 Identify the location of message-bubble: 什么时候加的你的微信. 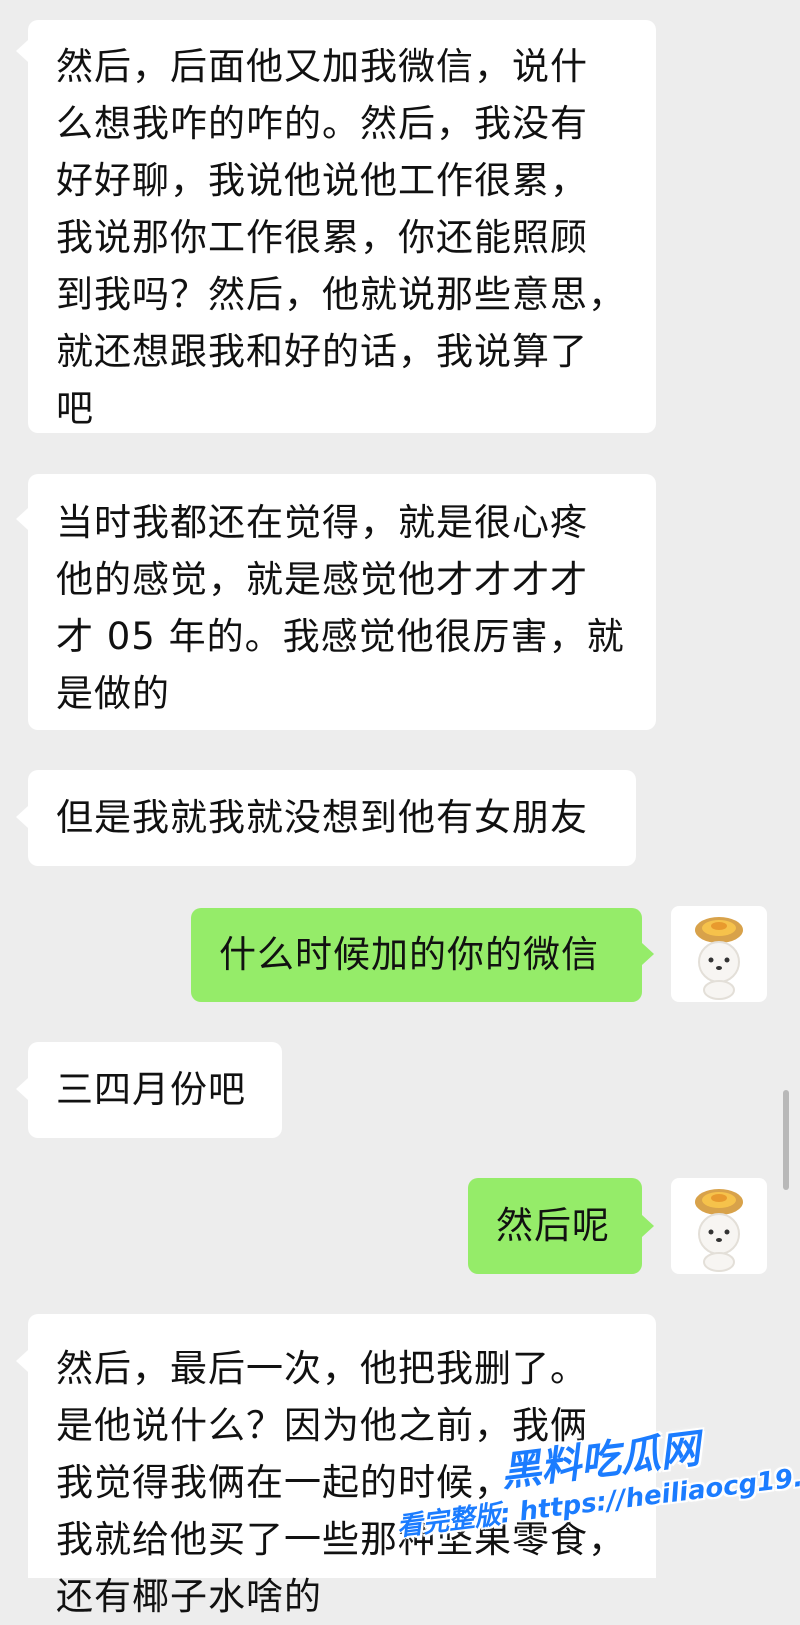
(416, 955).